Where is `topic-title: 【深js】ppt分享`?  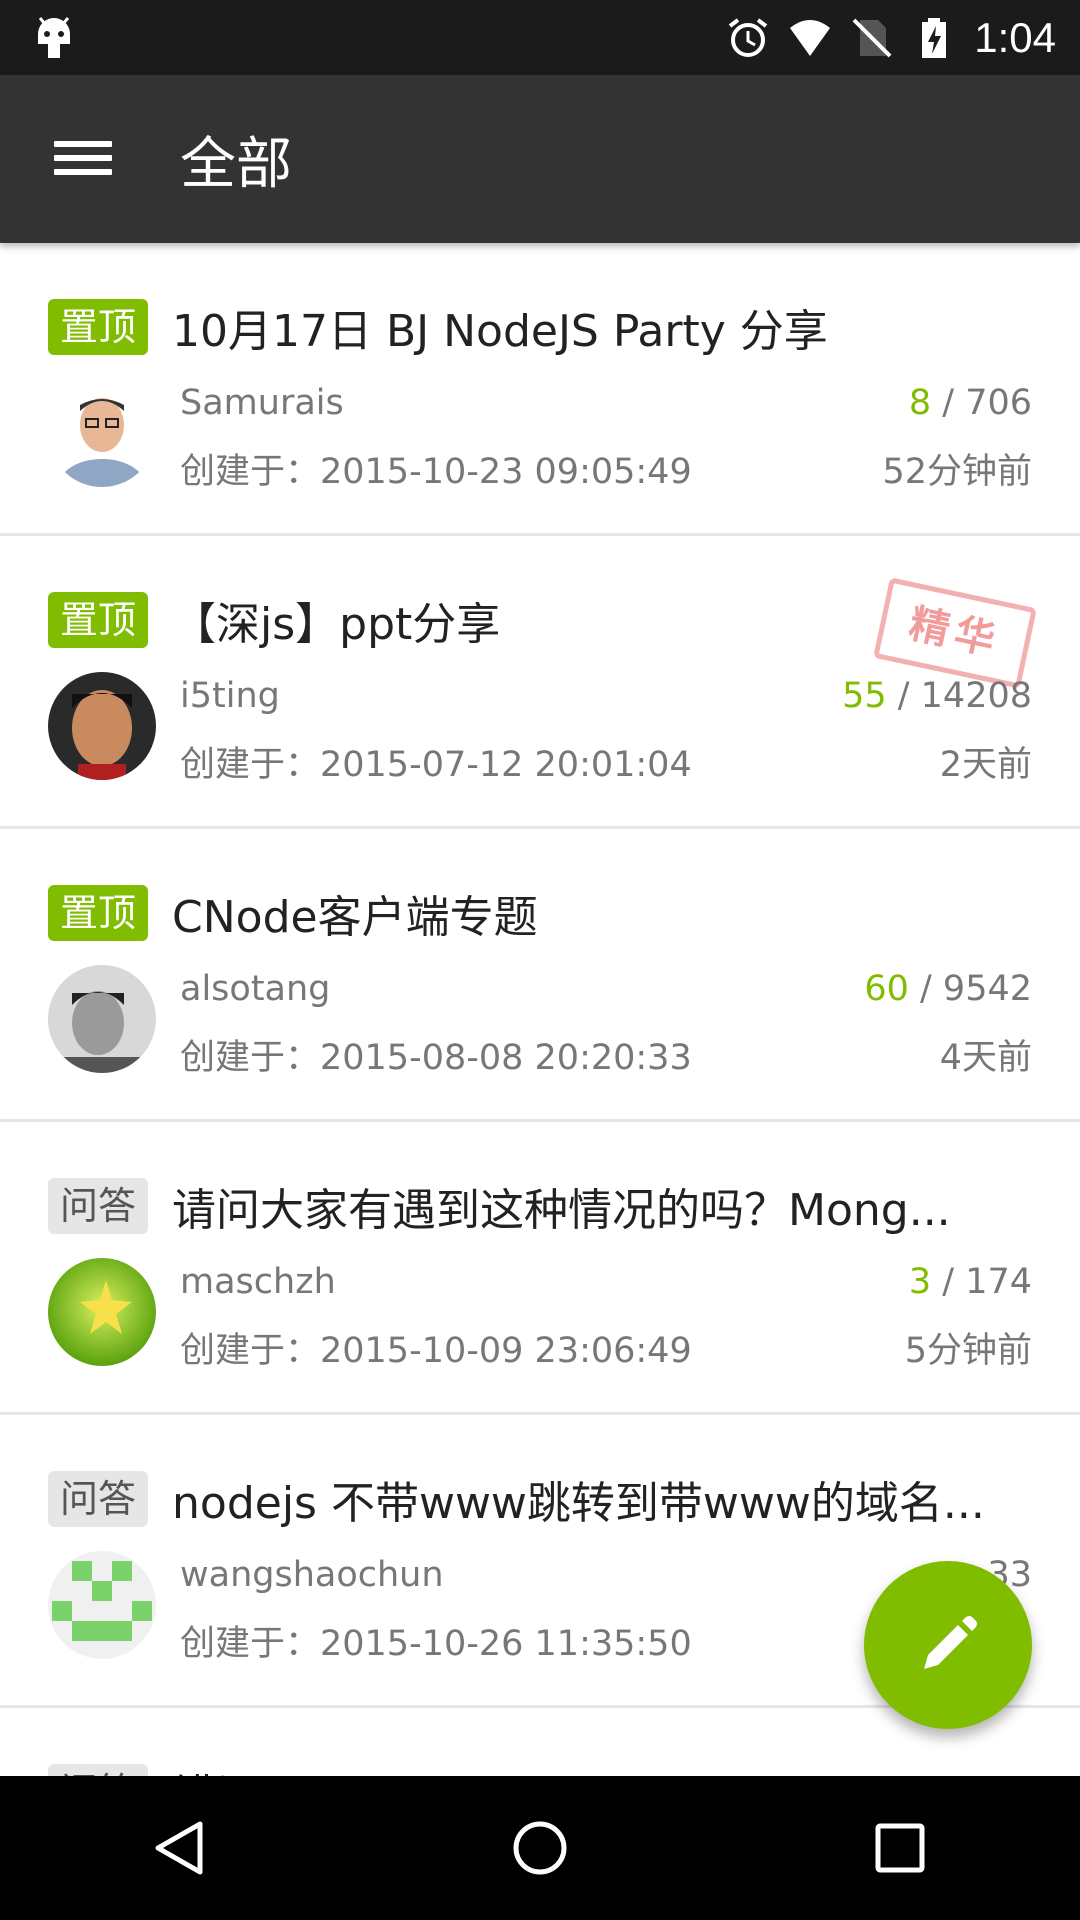
topic-title: 【深js】ppt分享 is located at coordinates (336, 624).